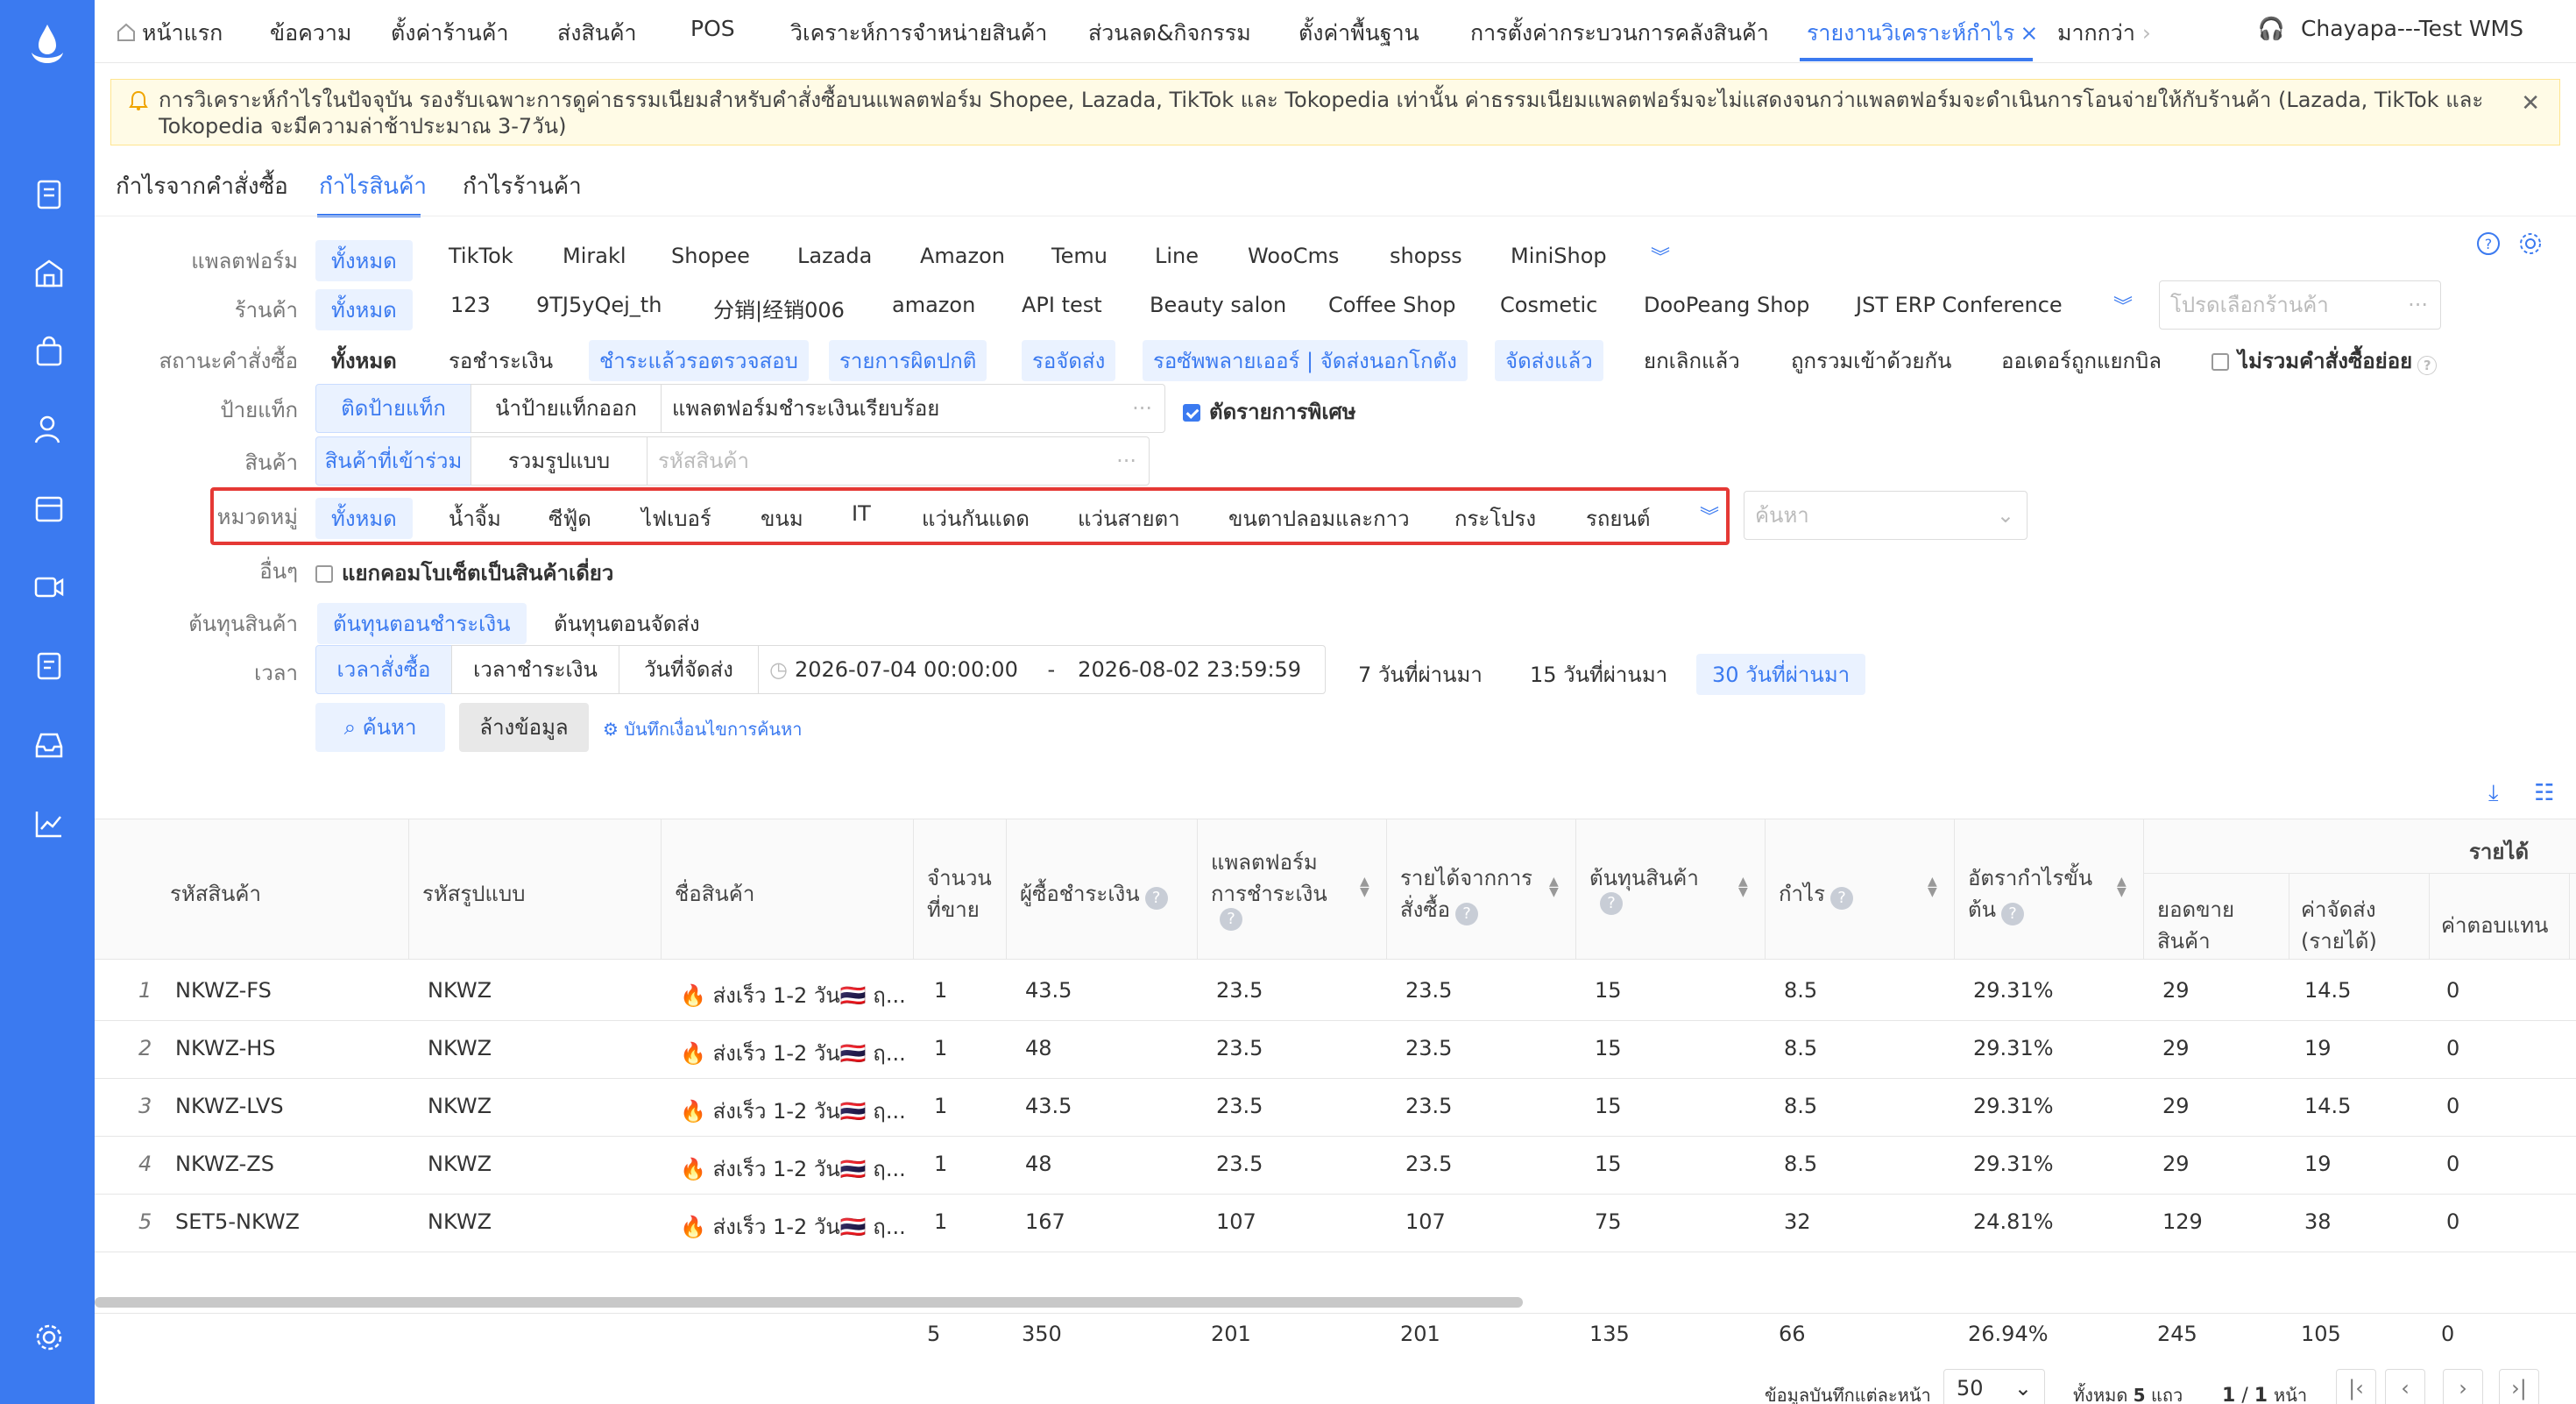 The height and width of the screenshot is (1404, 2576). I want to click on platform-option: Lazada, so click(834, 256).